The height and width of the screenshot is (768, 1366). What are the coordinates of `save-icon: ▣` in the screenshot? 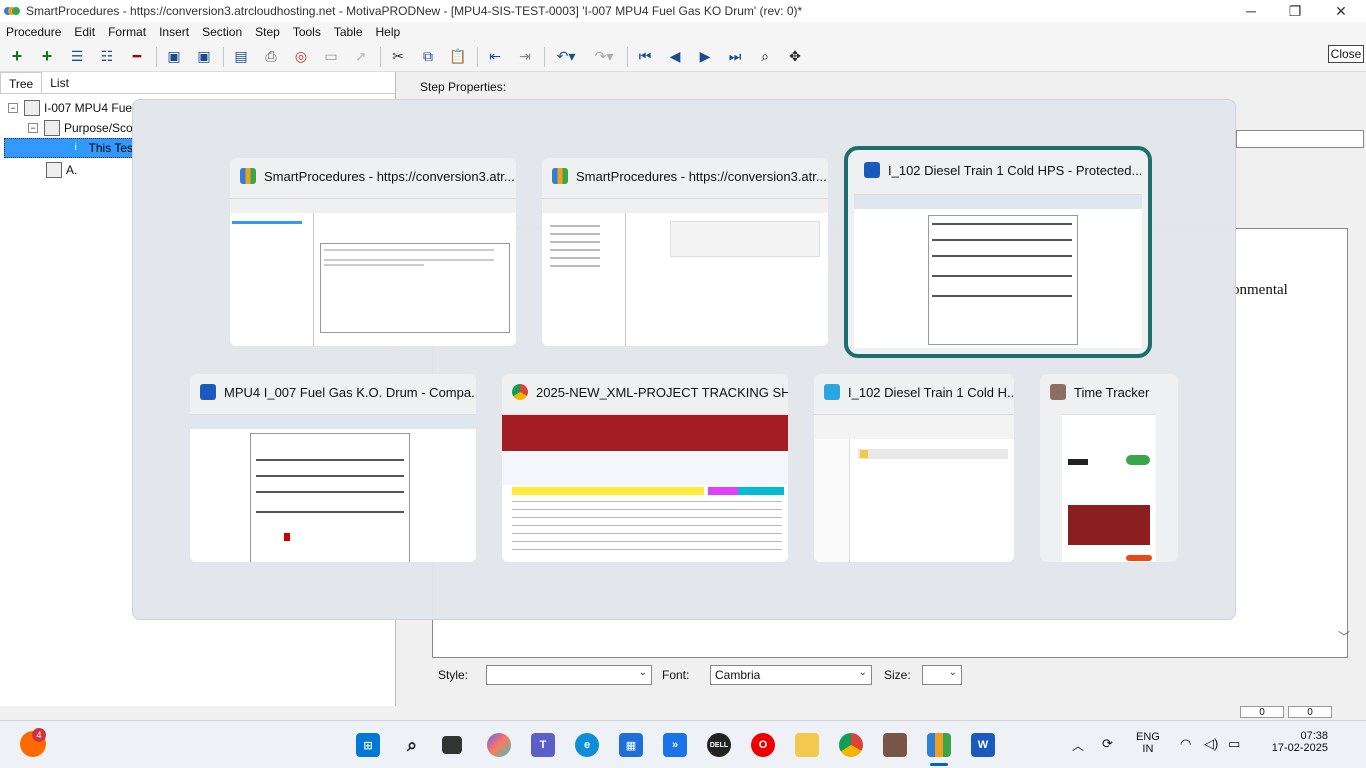 It's located at (174, 57).